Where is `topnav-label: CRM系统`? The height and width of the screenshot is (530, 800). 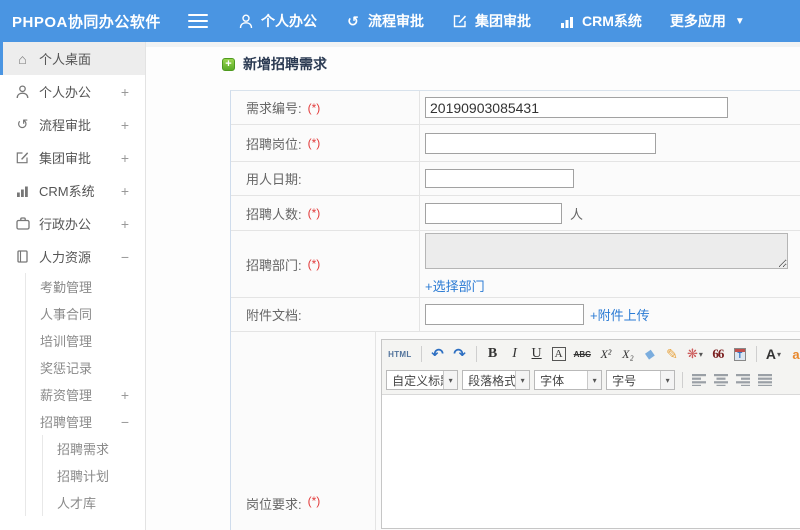 topnav-label: CRM系统 is located at coordinates (612, 21).